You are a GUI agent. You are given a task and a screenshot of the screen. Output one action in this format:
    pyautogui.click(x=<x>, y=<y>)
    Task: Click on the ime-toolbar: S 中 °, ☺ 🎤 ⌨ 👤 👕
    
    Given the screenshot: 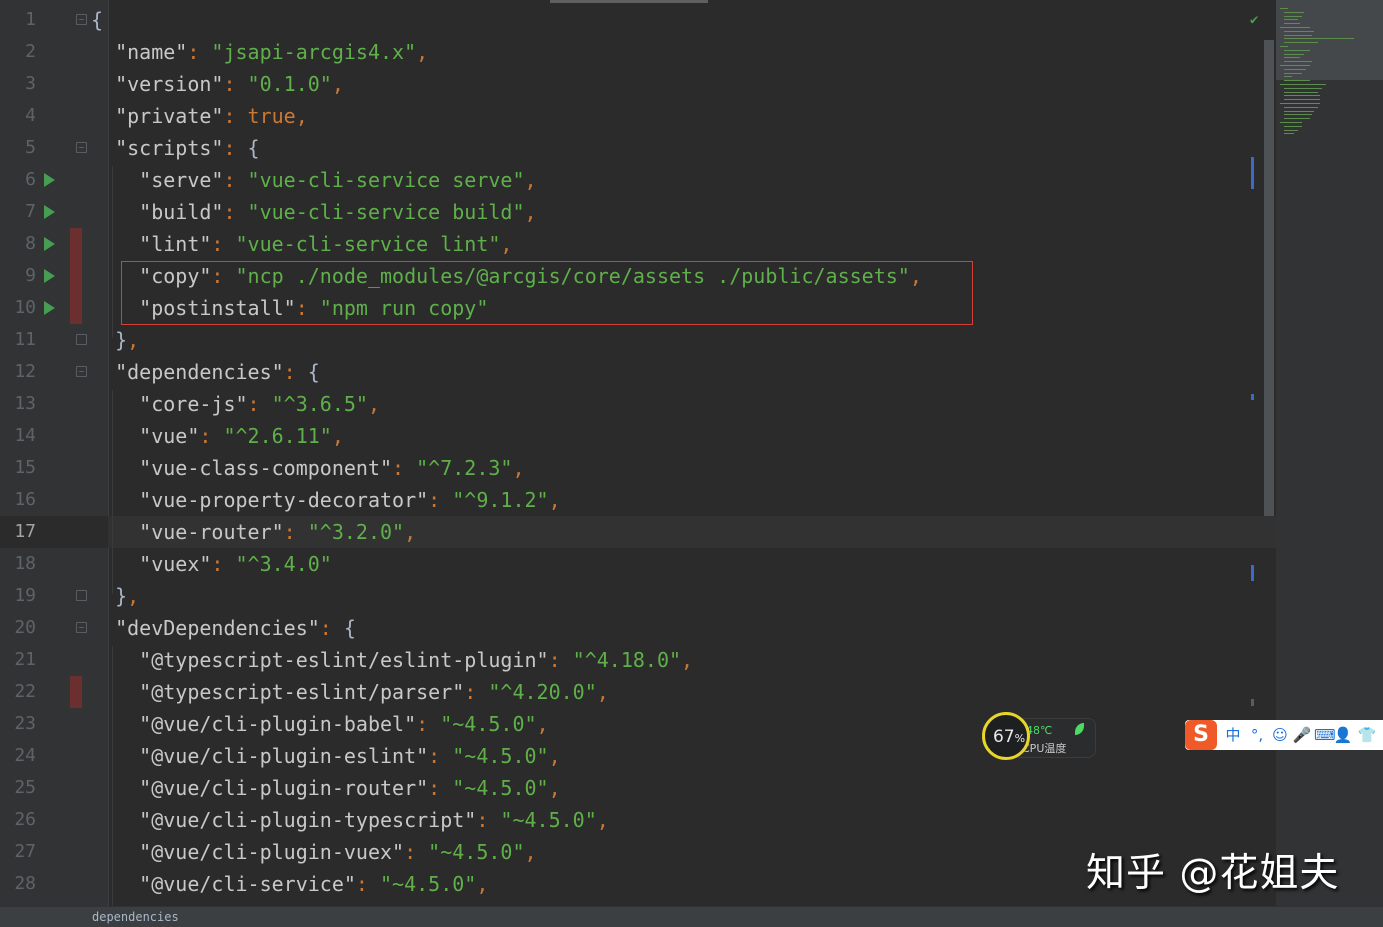 What is the action you would take?
    pyautogui.click(x=1284, y=735)
    